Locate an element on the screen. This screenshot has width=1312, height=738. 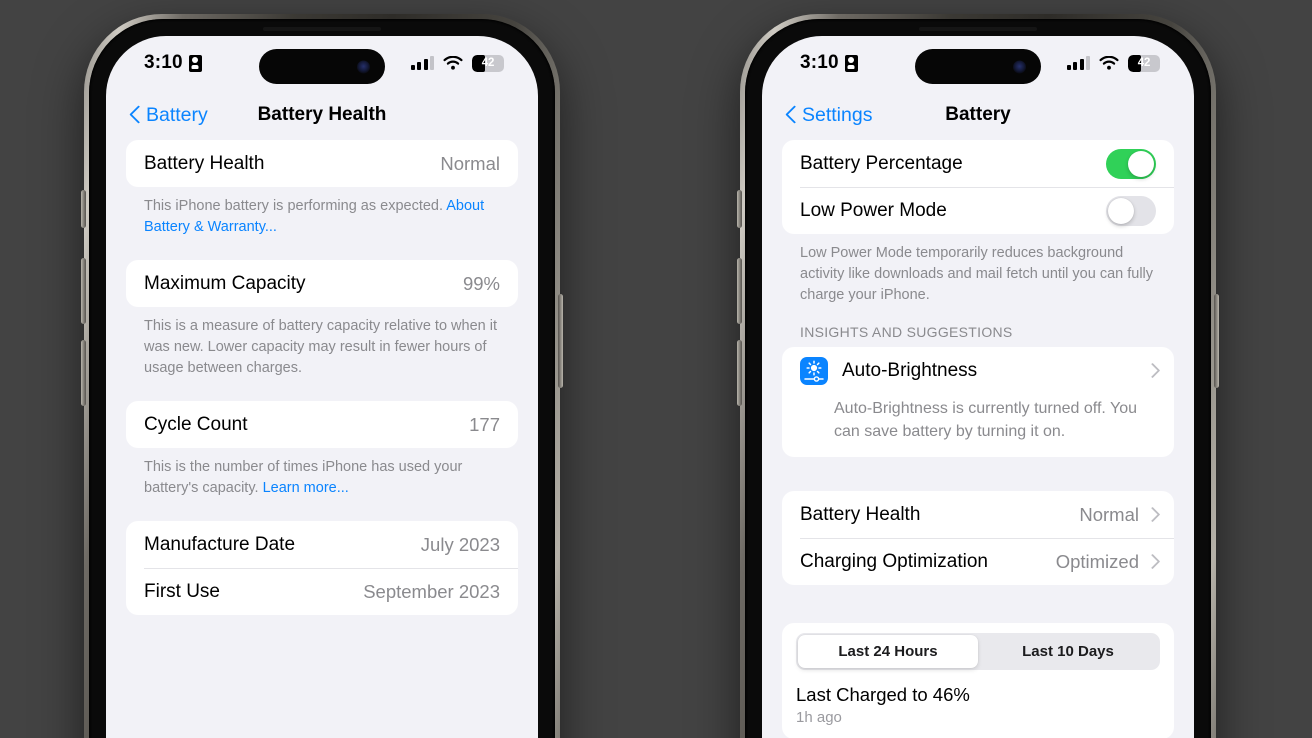
back-button-label: Settings is located at coordinates (837, 114).